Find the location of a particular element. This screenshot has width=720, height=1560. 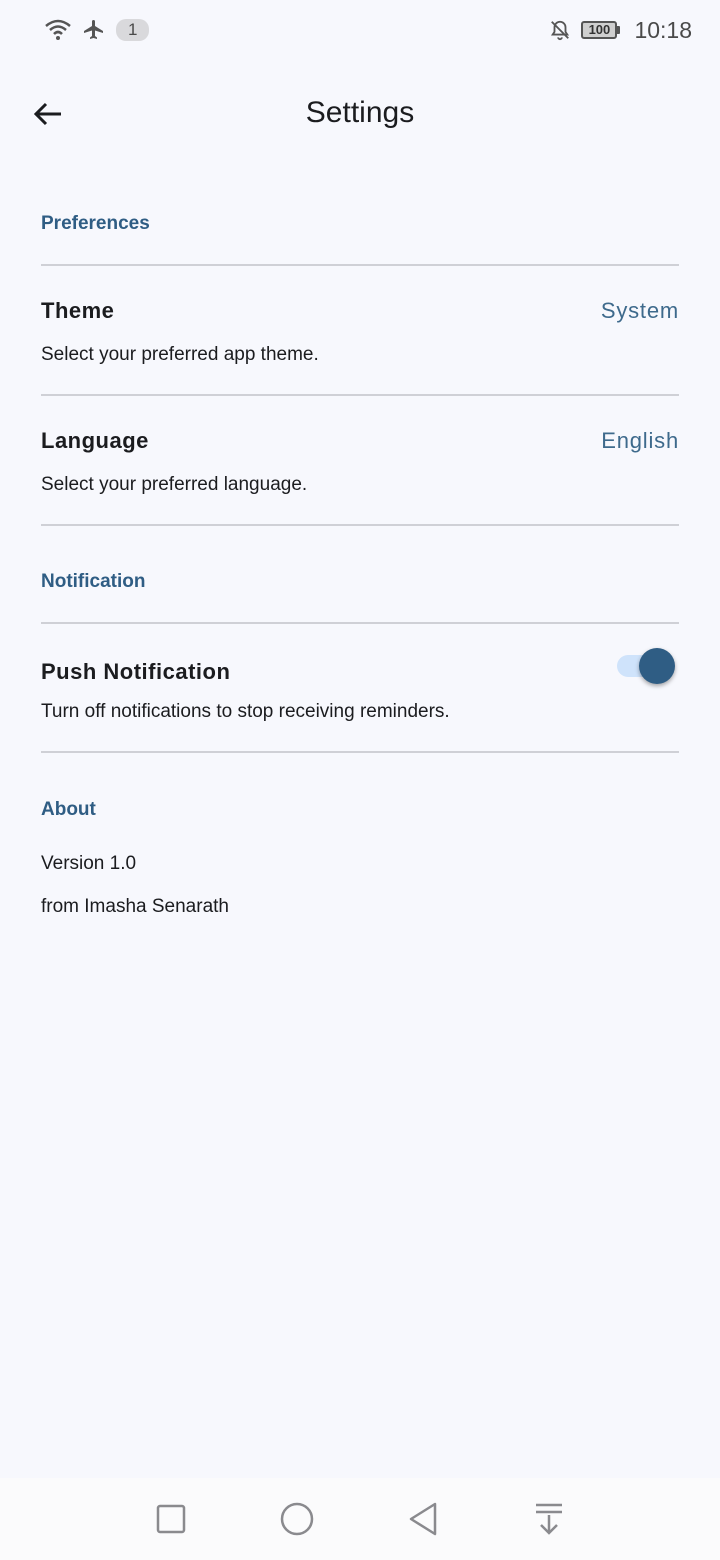

back-triangle-icon is located at coordinates (423, 1519).